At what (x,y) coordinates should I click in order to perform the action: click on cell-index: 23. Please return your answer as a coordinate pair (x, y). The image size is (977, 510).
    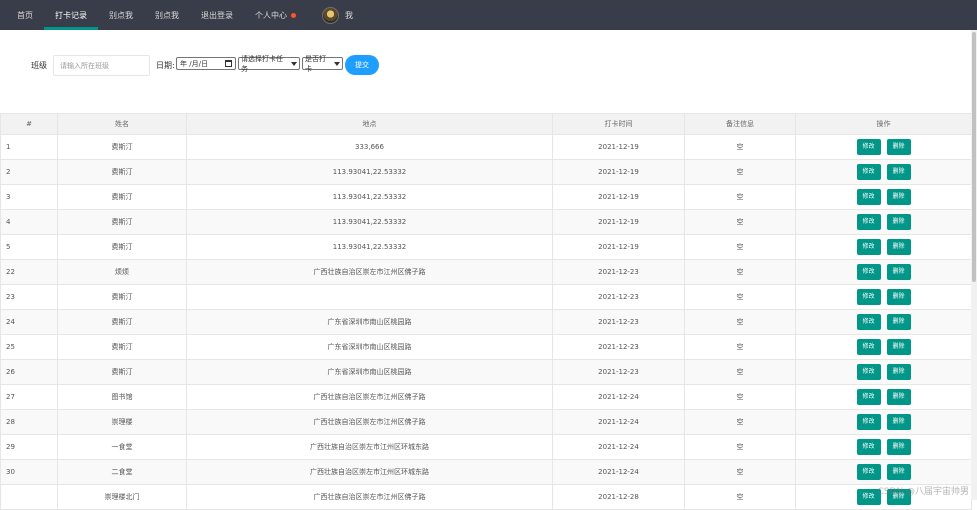
    Looking at the image, I should click on (29, 297).